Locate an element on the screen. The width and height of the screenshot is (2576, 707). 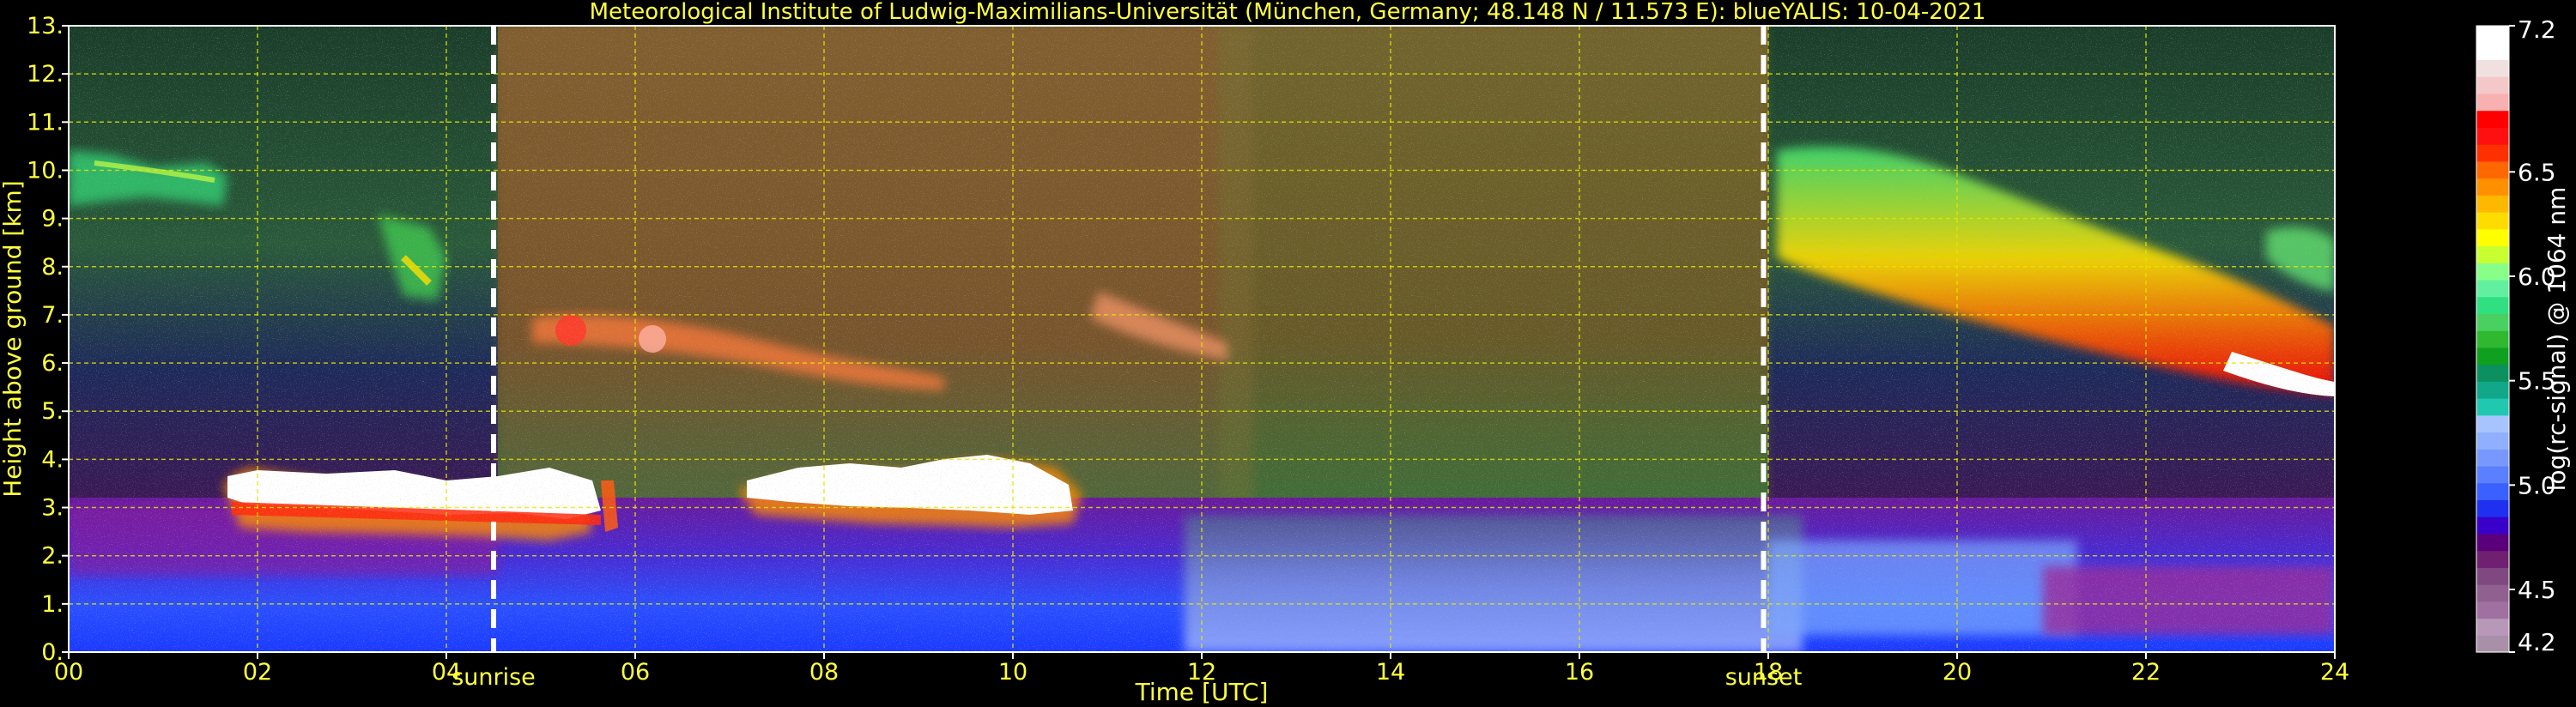
x-tick-label: 20 is located at coordinates (1957, 672).